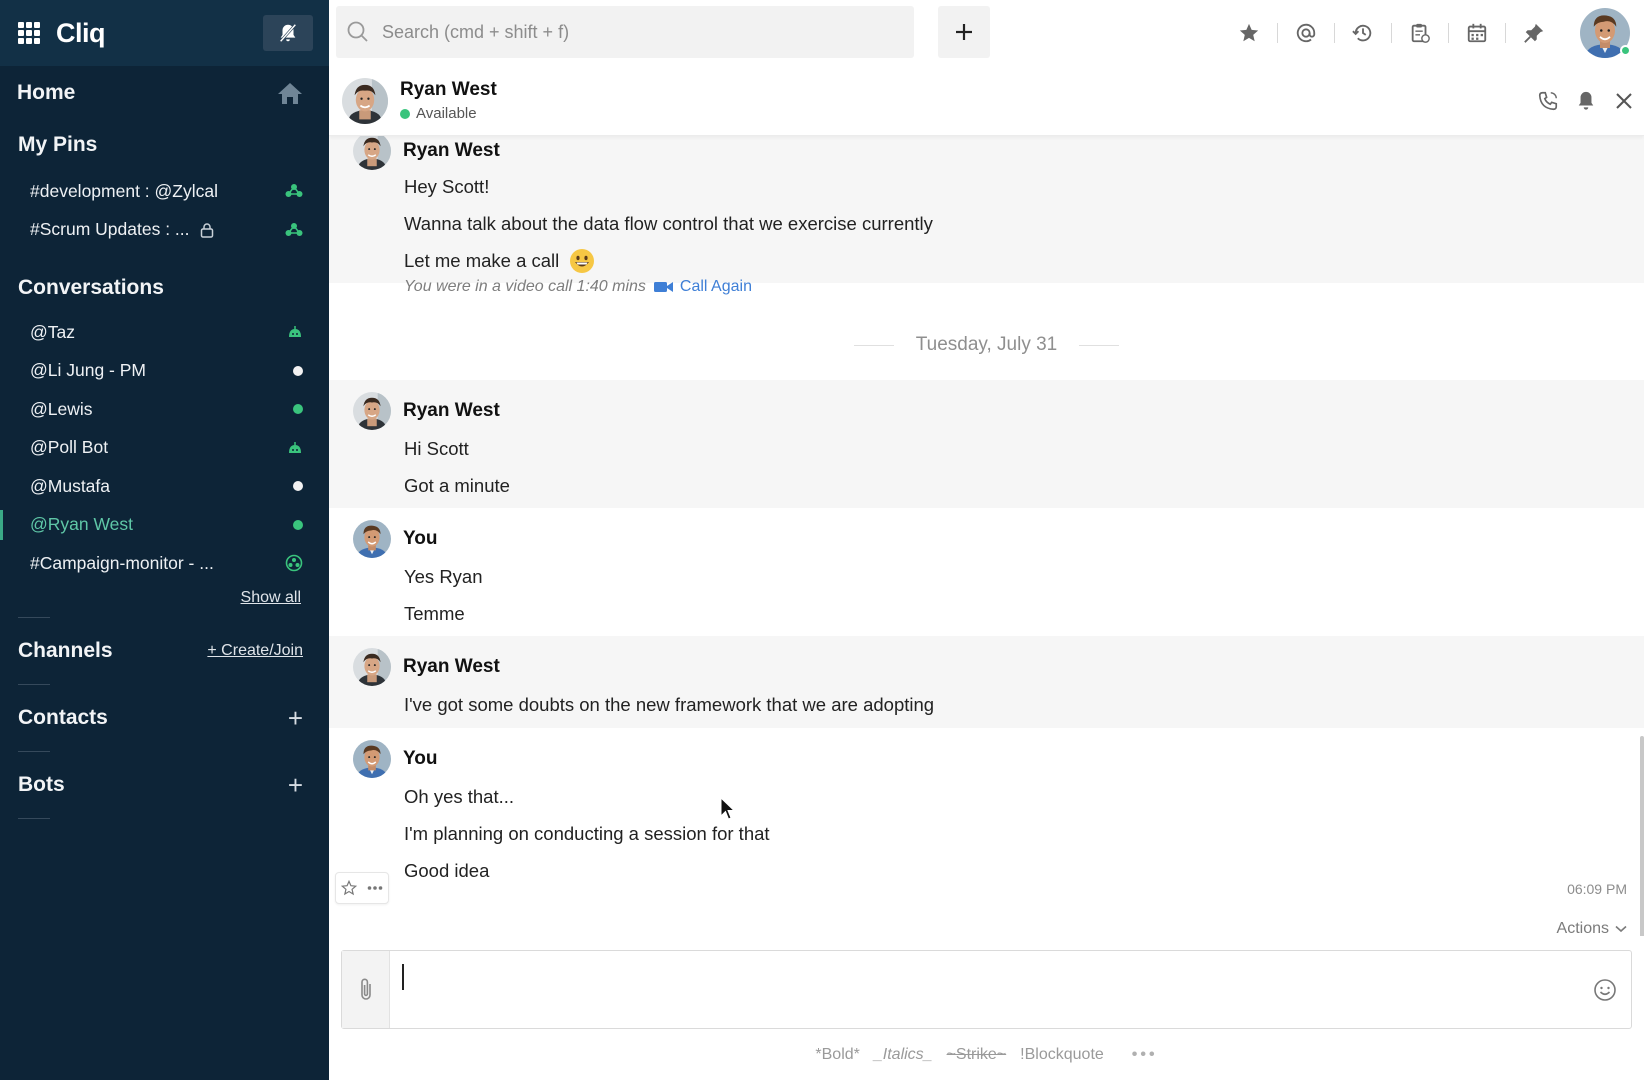 This screenshot has width=1644, height=1080. I want to click on pins-button, so click(1533, 33).